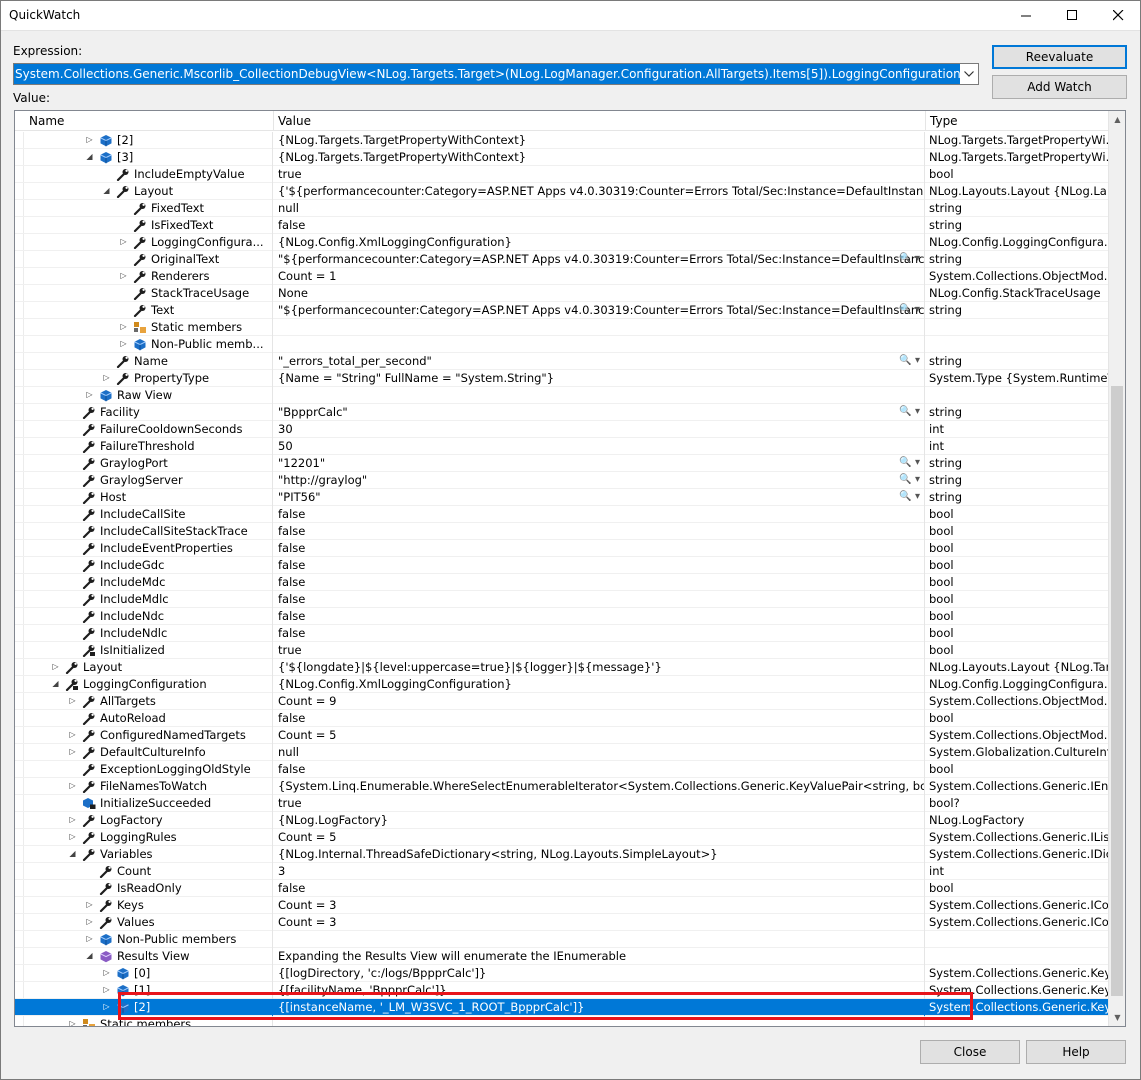 This screenshot has height=1080, width=1141. I want to click on help-button: Help, so click(1076, 1052).